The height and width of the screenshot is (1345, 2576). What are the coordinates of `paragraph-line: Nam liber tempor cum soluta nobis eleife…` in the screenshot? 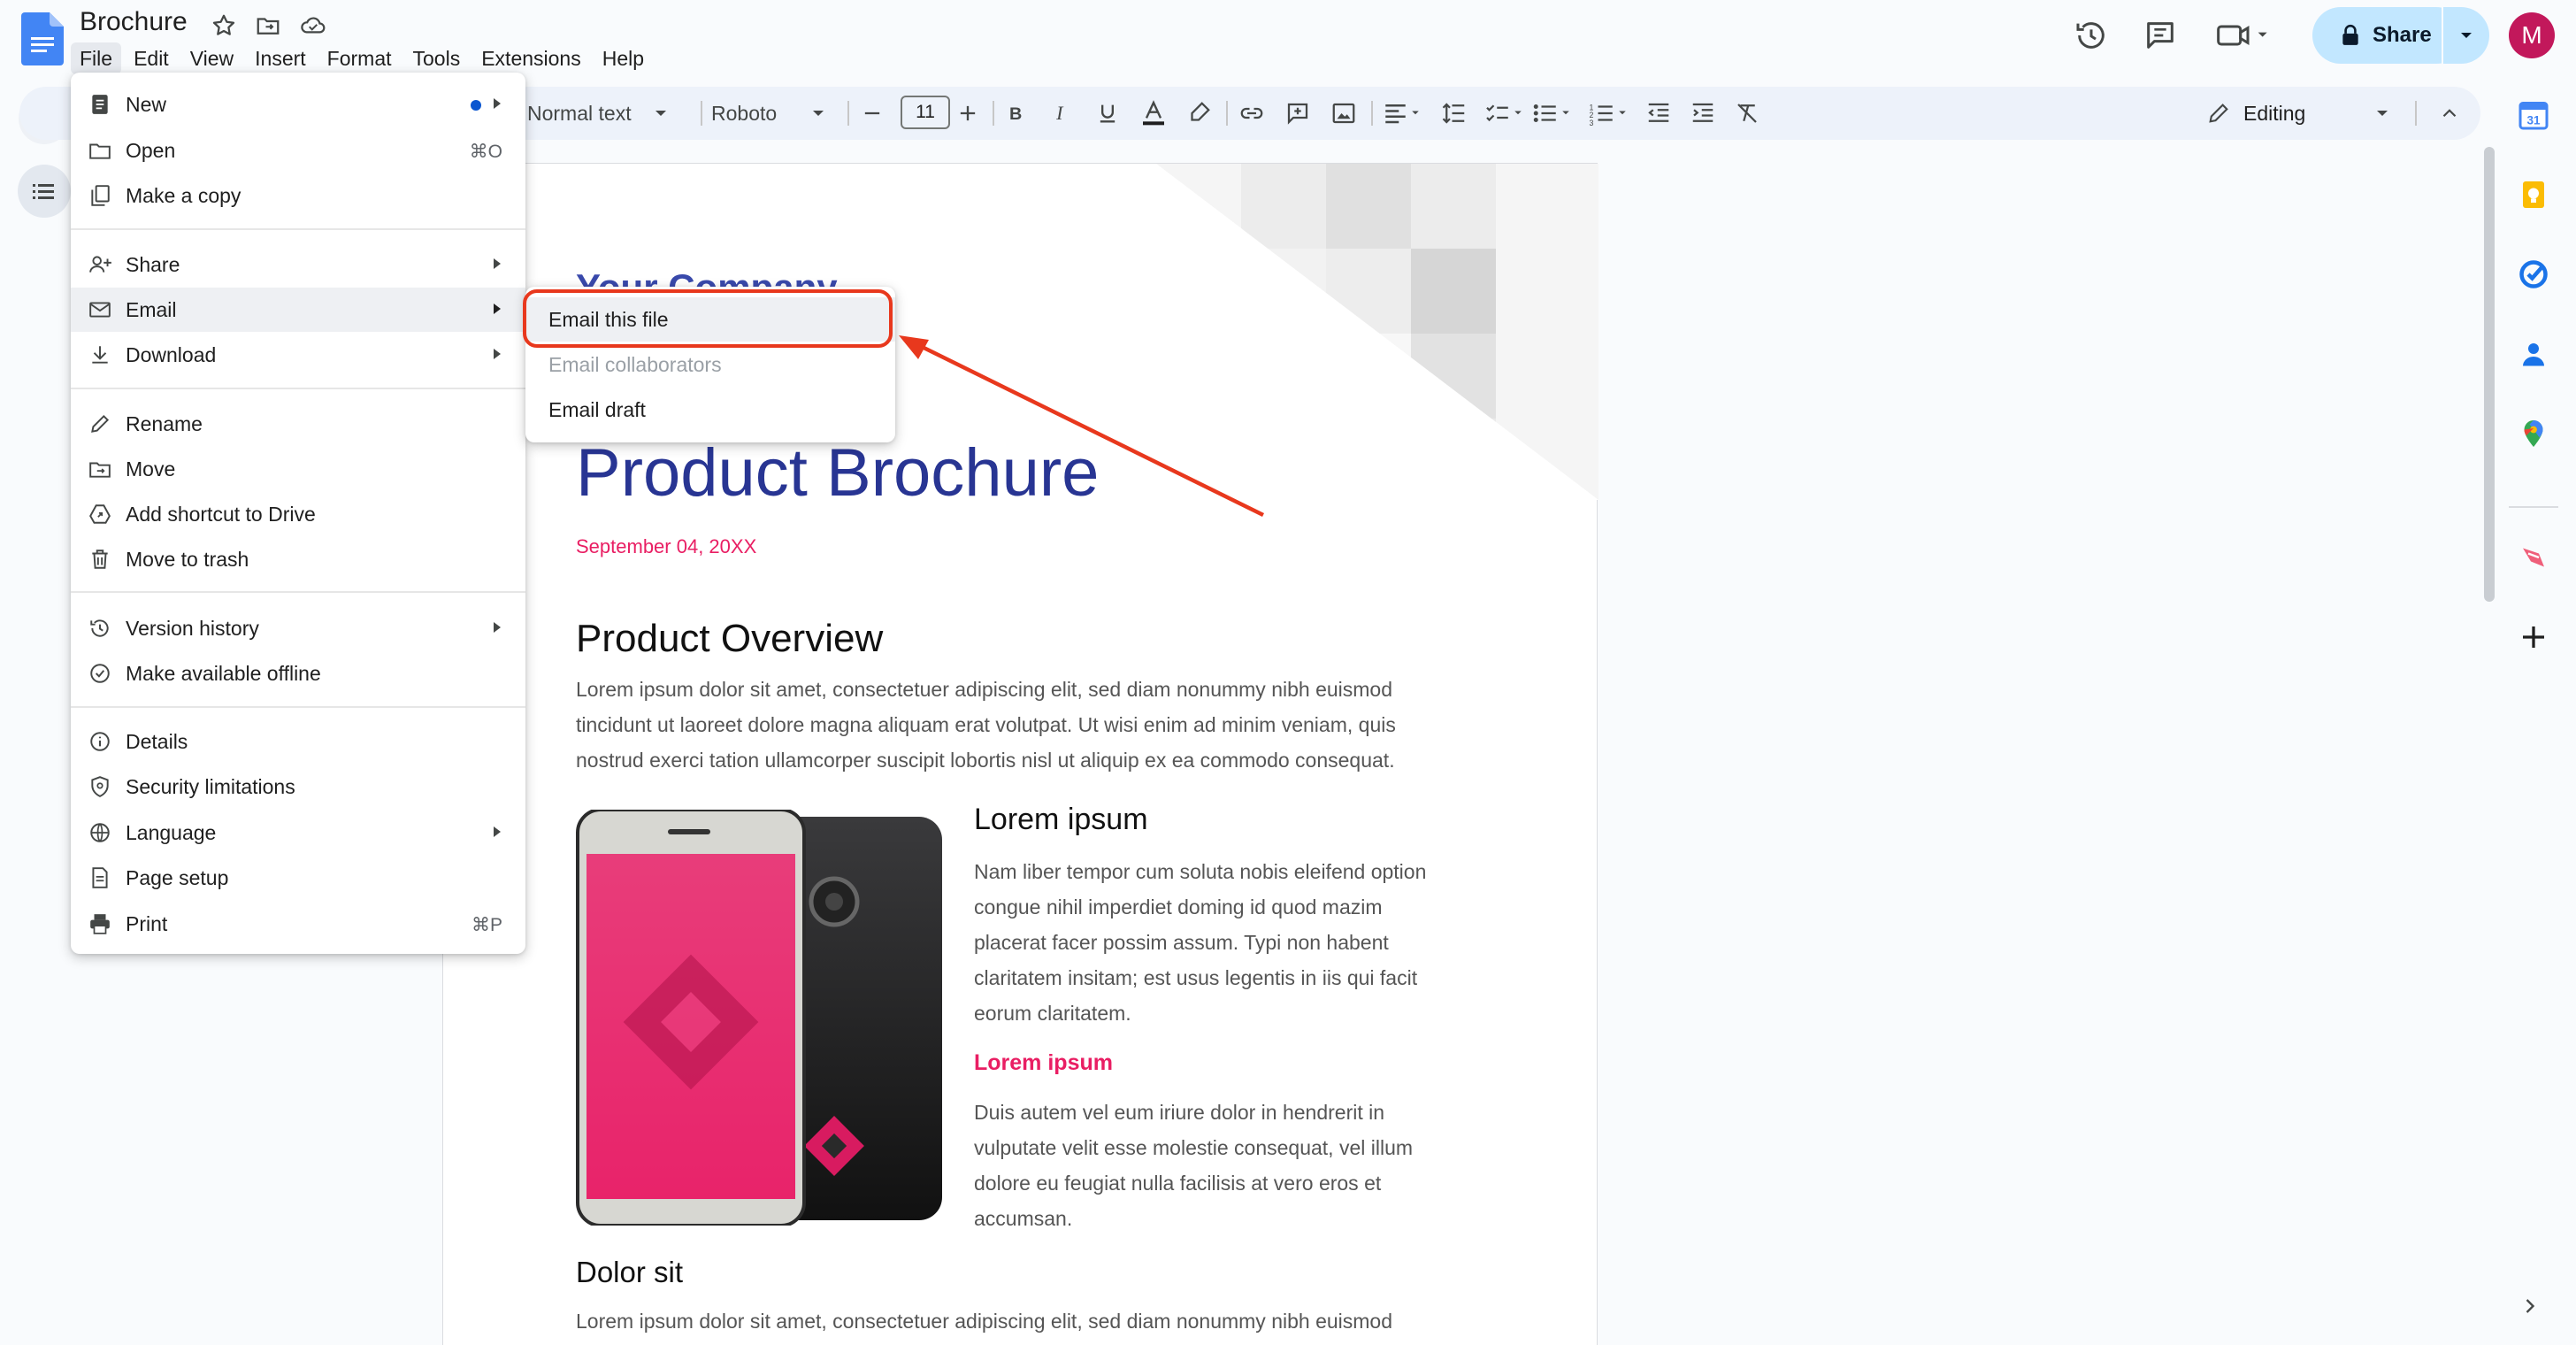 It's located at (1200, 871).